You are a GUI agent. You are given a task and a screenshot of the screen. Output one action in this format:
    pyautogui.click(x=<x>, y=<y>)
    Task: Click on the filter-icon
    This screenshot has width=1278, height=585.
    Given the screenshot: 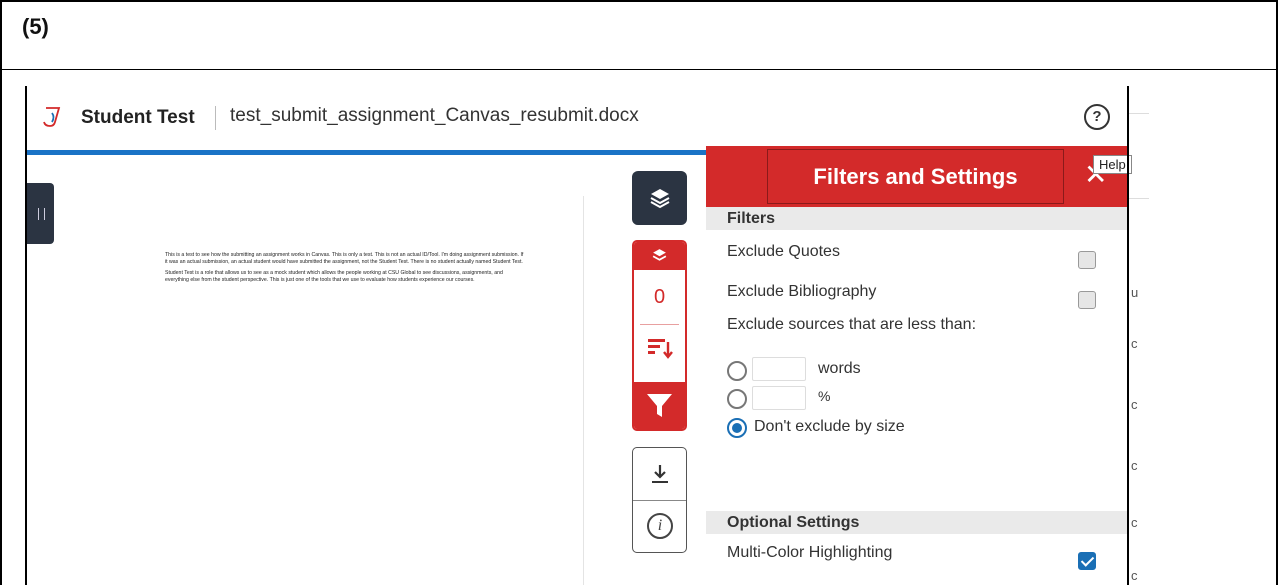 What is the action you would take?
    pyautogui.click(x=659, y=405)
    